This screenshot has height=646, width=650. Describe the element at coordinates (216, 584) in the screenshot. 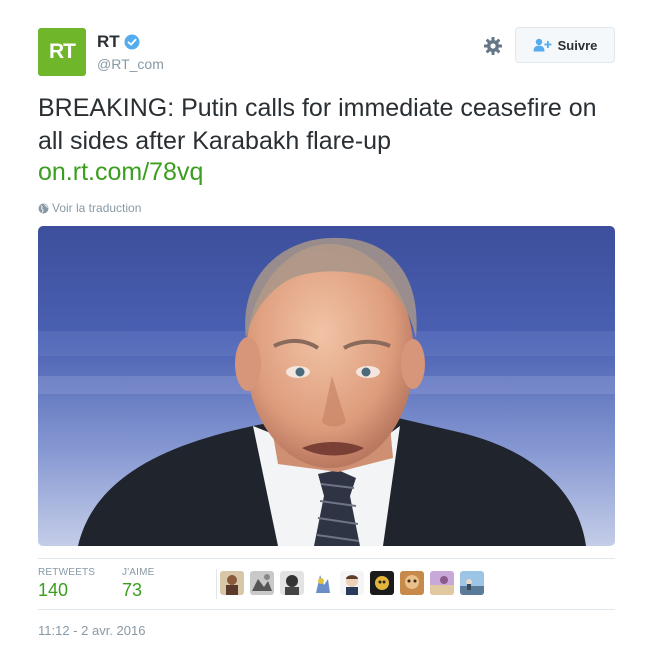

I see `stats-divider` at that location.